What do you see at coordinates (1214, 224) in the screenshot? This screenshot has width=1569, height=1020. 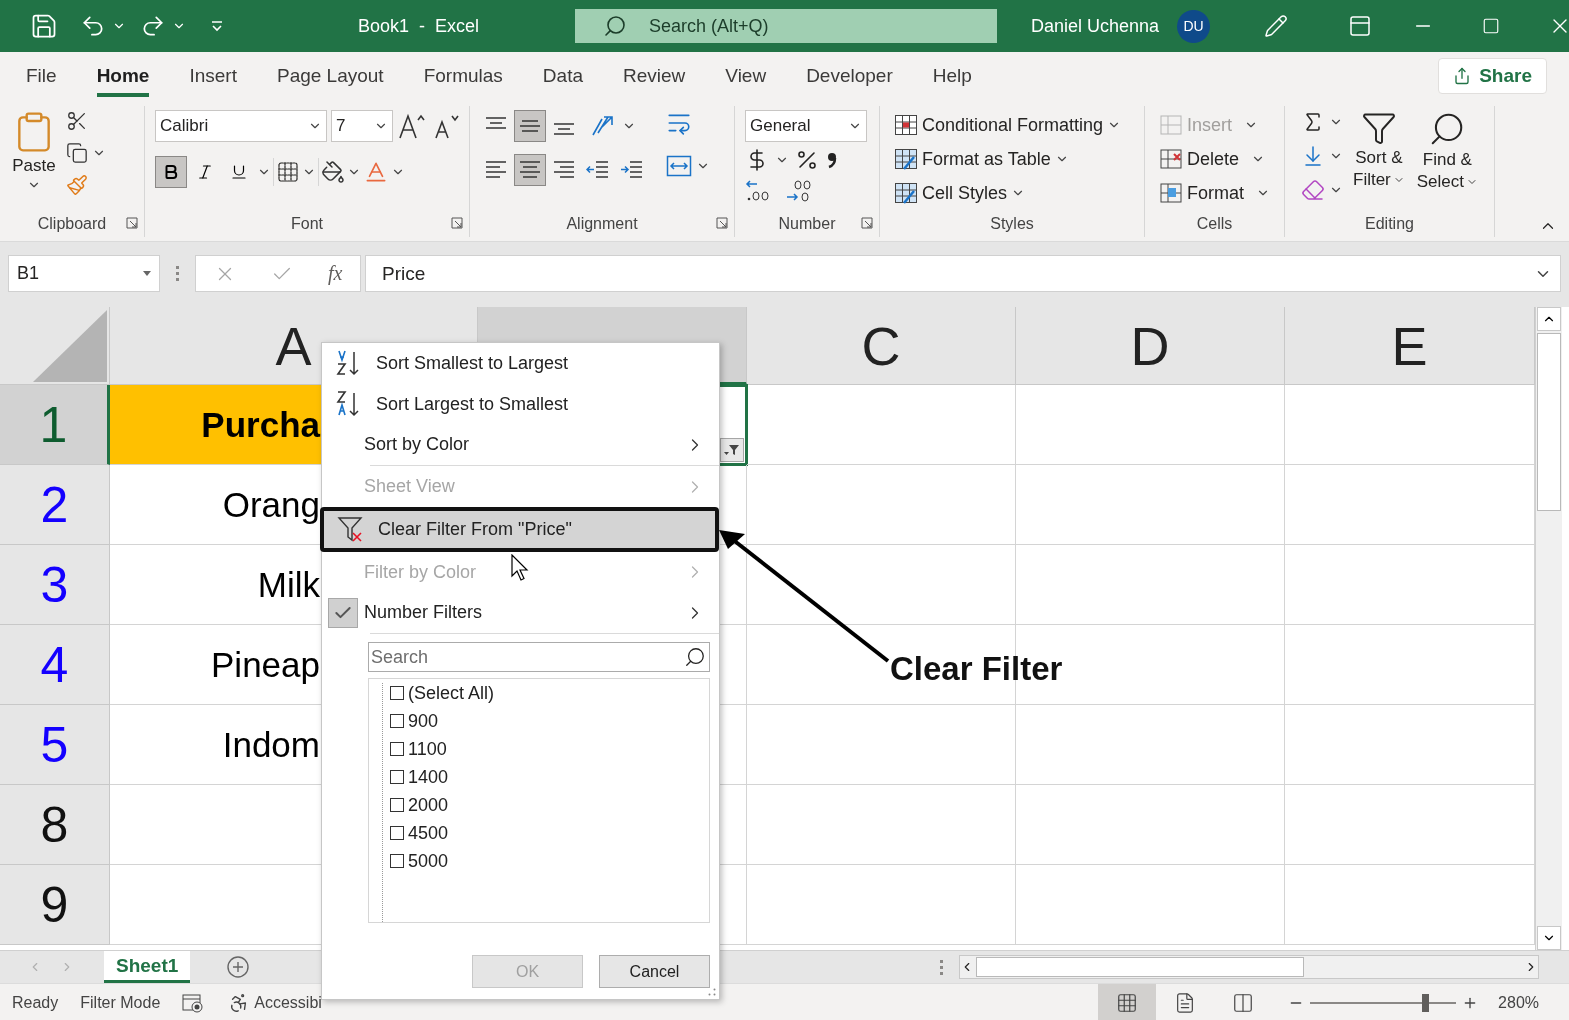 I see `group-label: Cells` at bounding box center [1214, 224].